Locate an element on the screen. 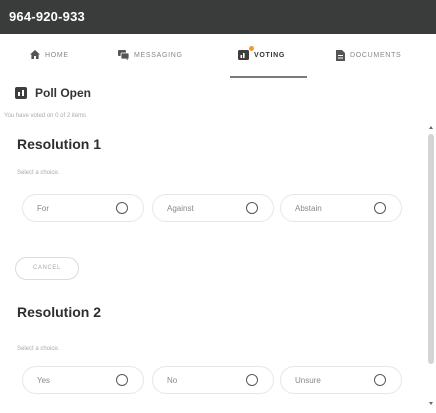  tab-home-label: HOME is located at coordinates (57, 55).